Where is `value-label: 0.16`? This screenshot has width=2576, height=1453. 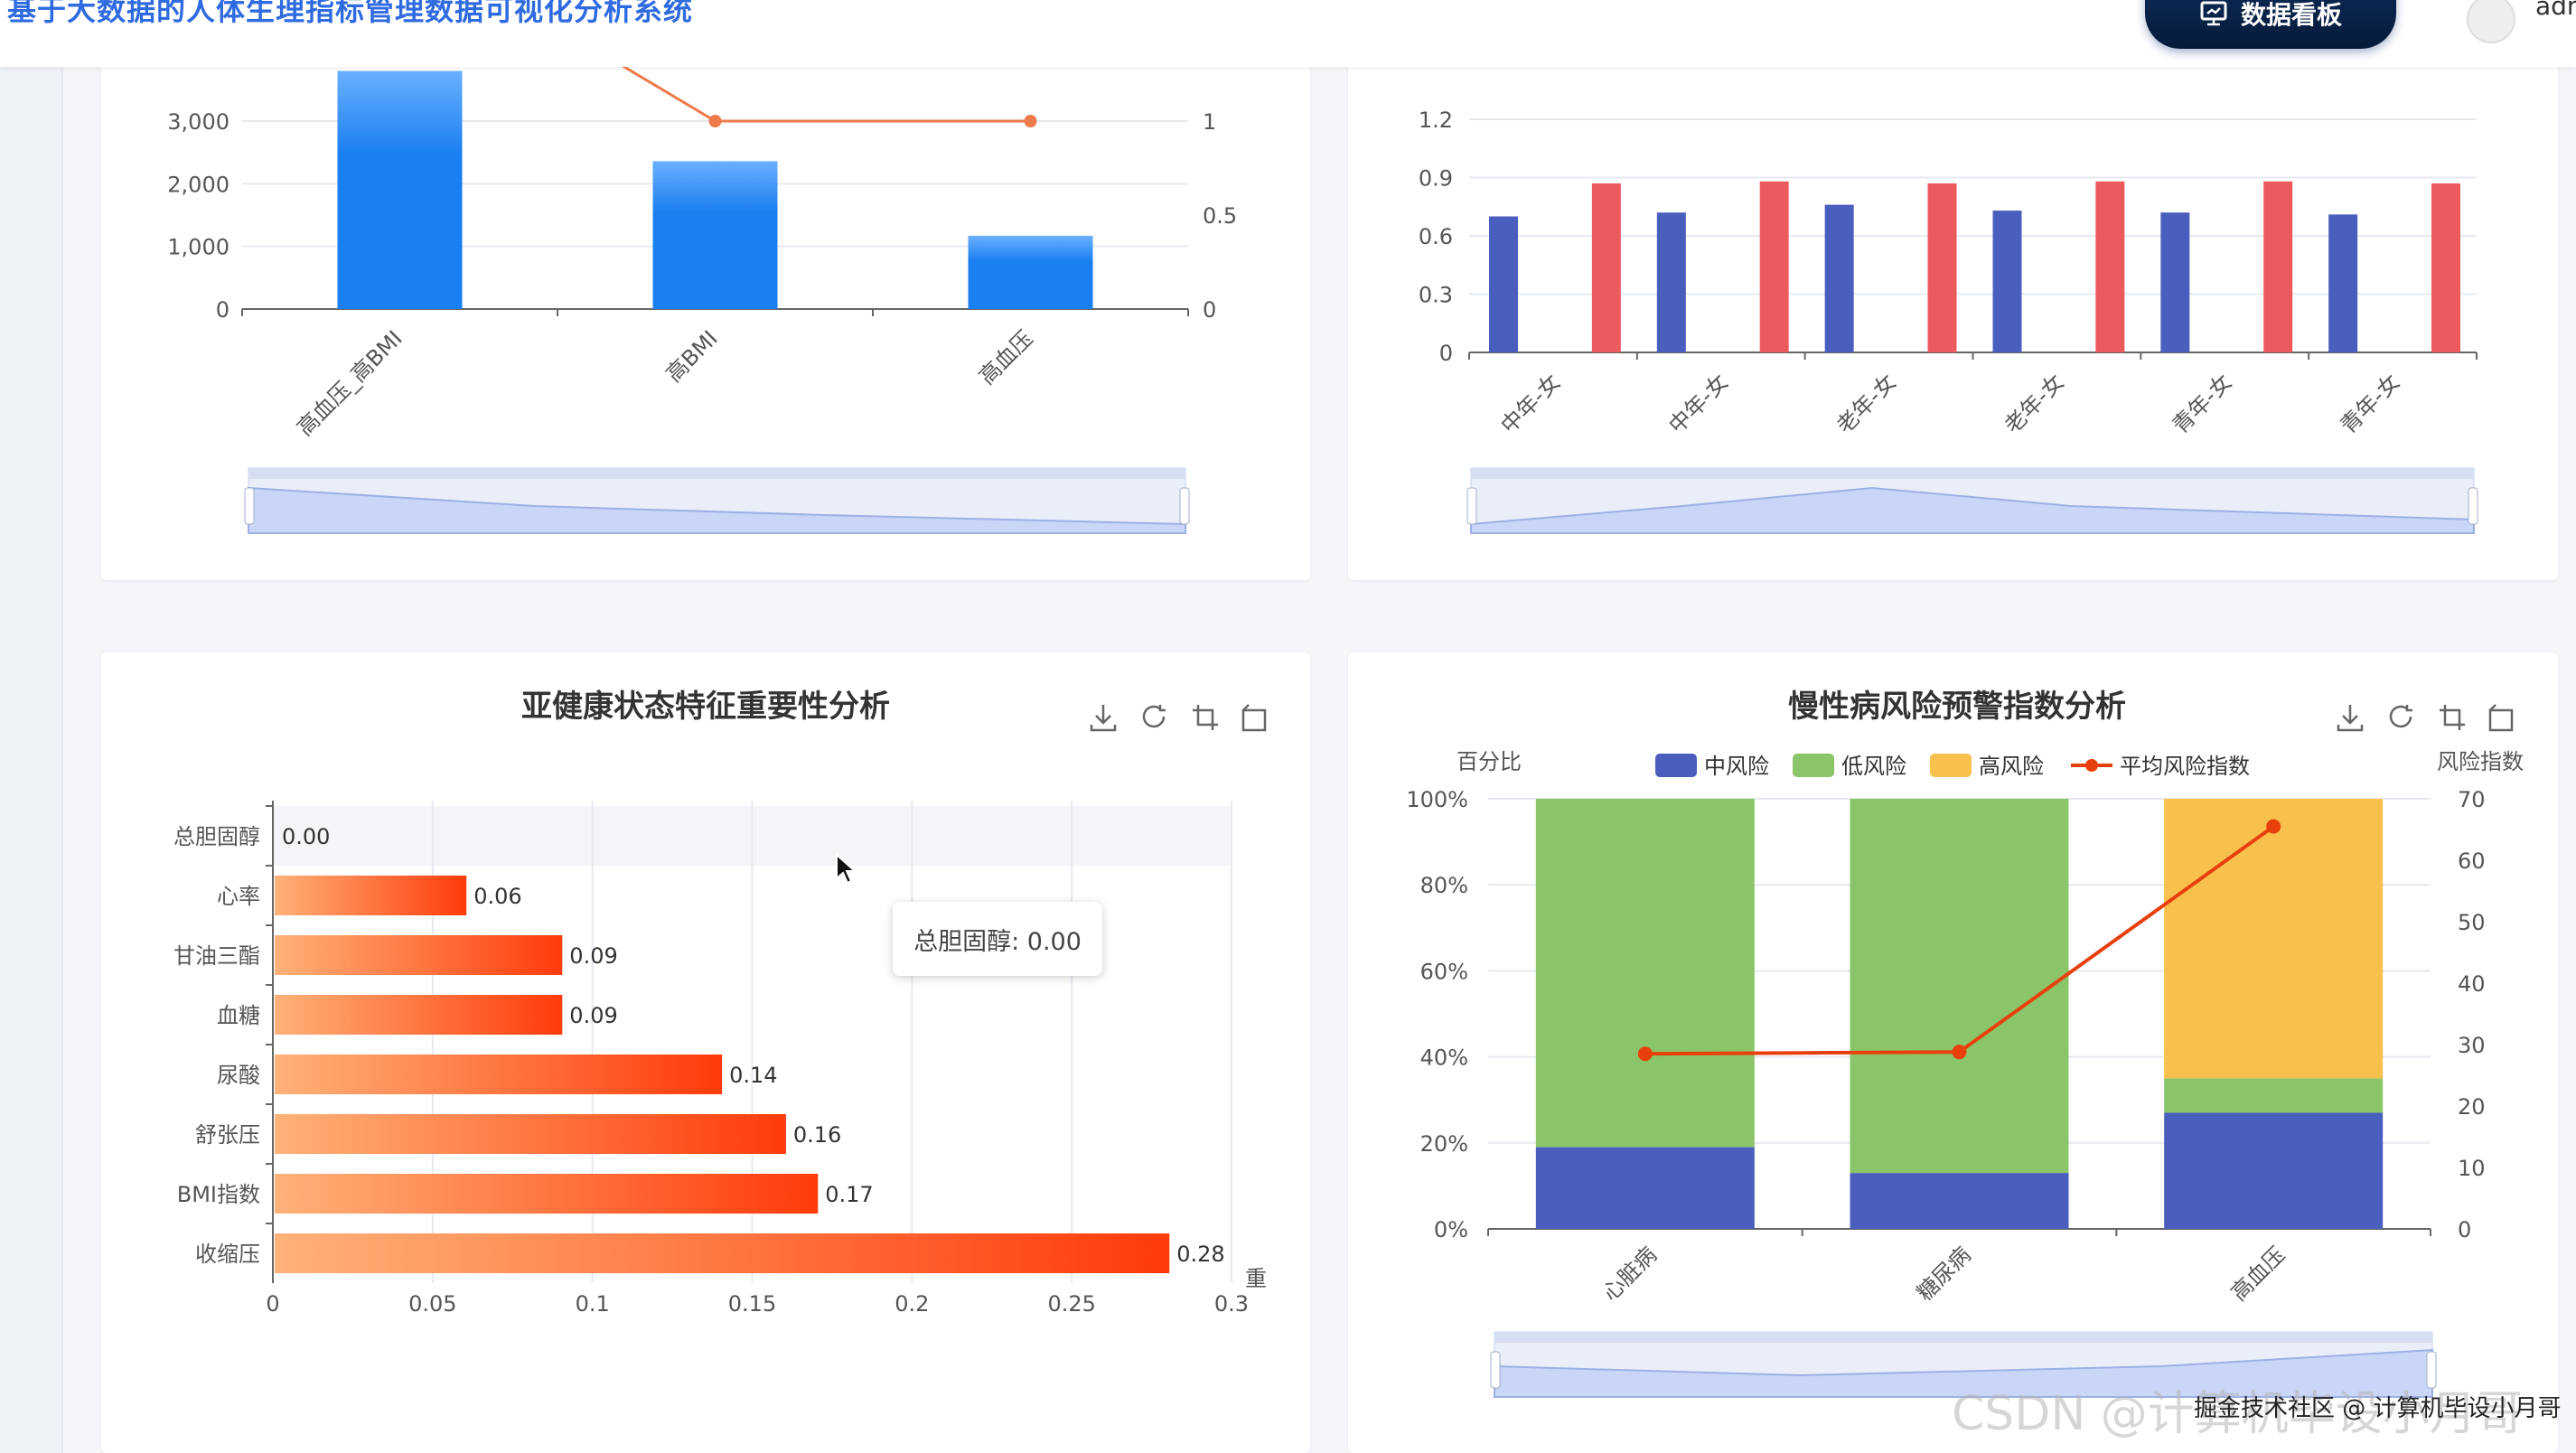
value-label: 0.16 is located at coordinates (817, 1135).